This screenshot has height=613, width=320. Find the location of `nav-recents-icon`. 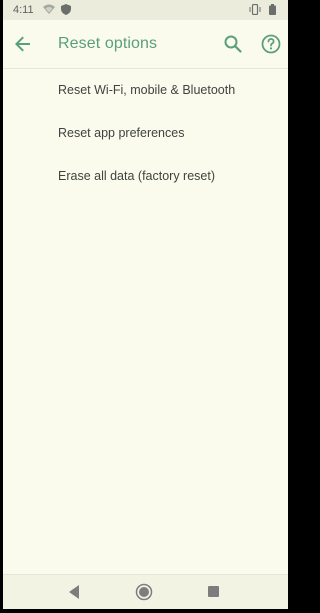

nav-recents-icon is located at coordinates (213, 591).